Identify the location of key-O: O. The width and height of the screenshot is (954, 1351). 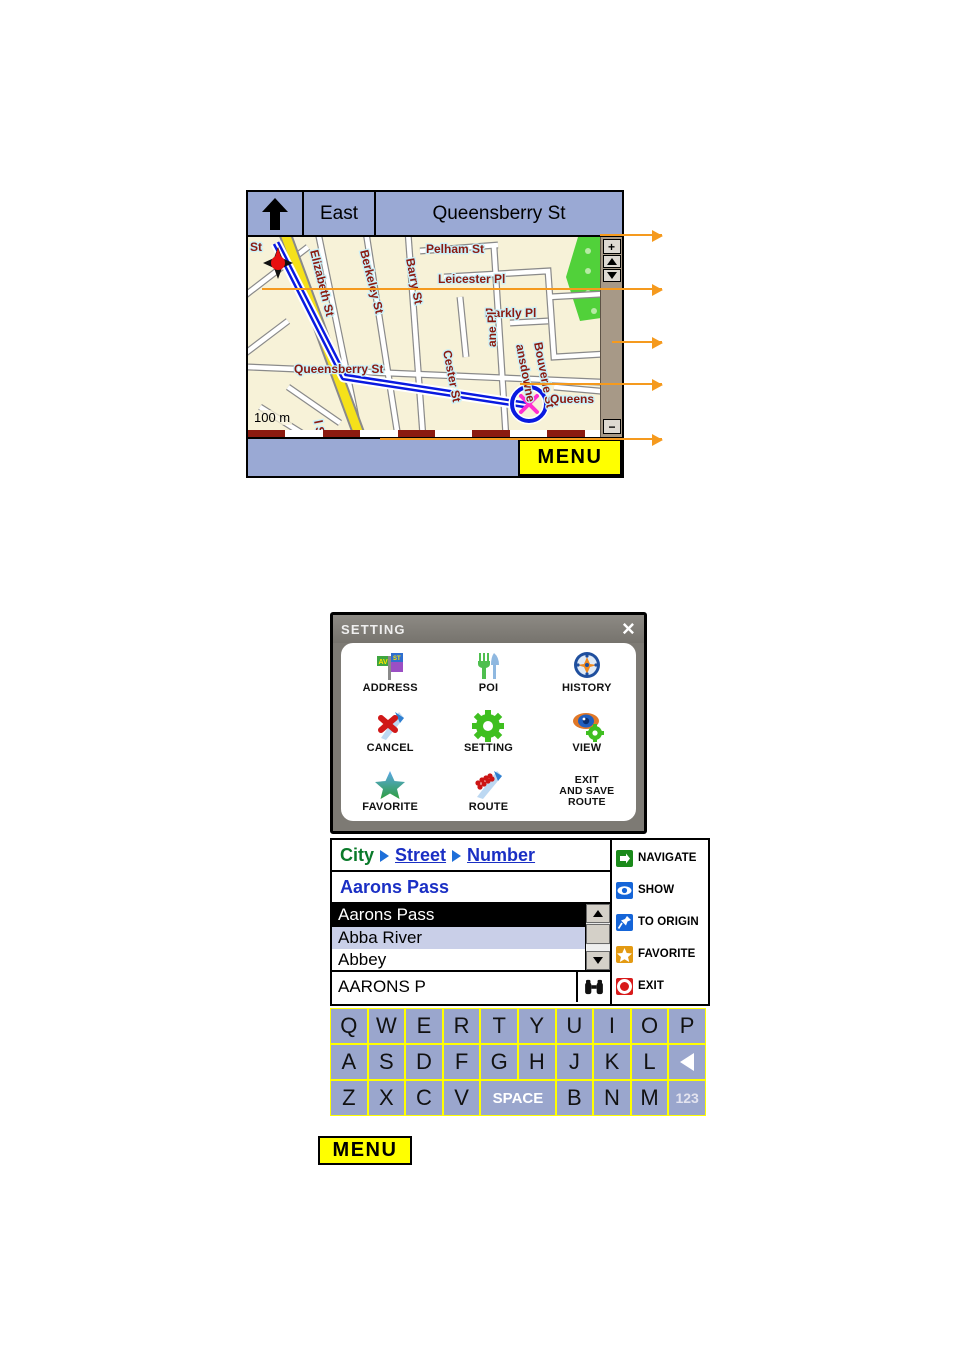
(649, 1026).